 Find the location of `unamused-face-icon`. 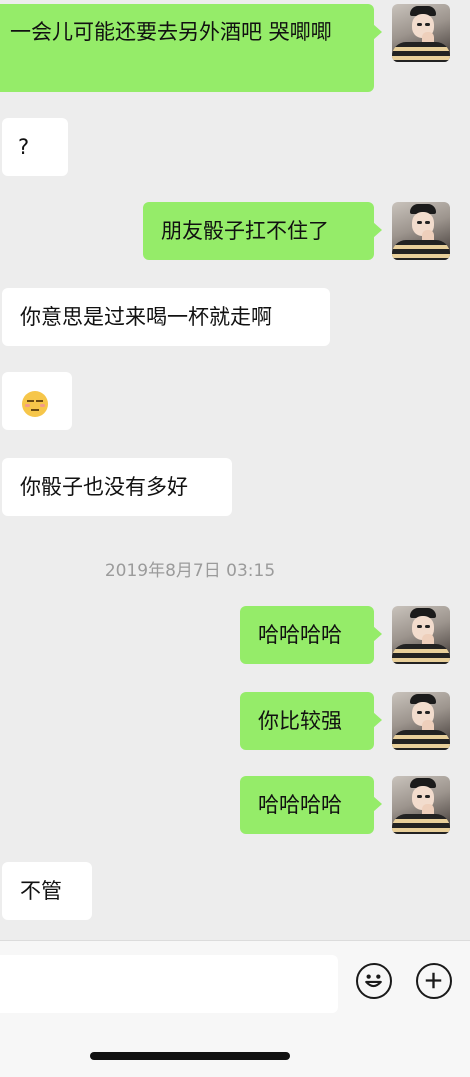

unamused-face-icon is located at coordinates (35, 404).